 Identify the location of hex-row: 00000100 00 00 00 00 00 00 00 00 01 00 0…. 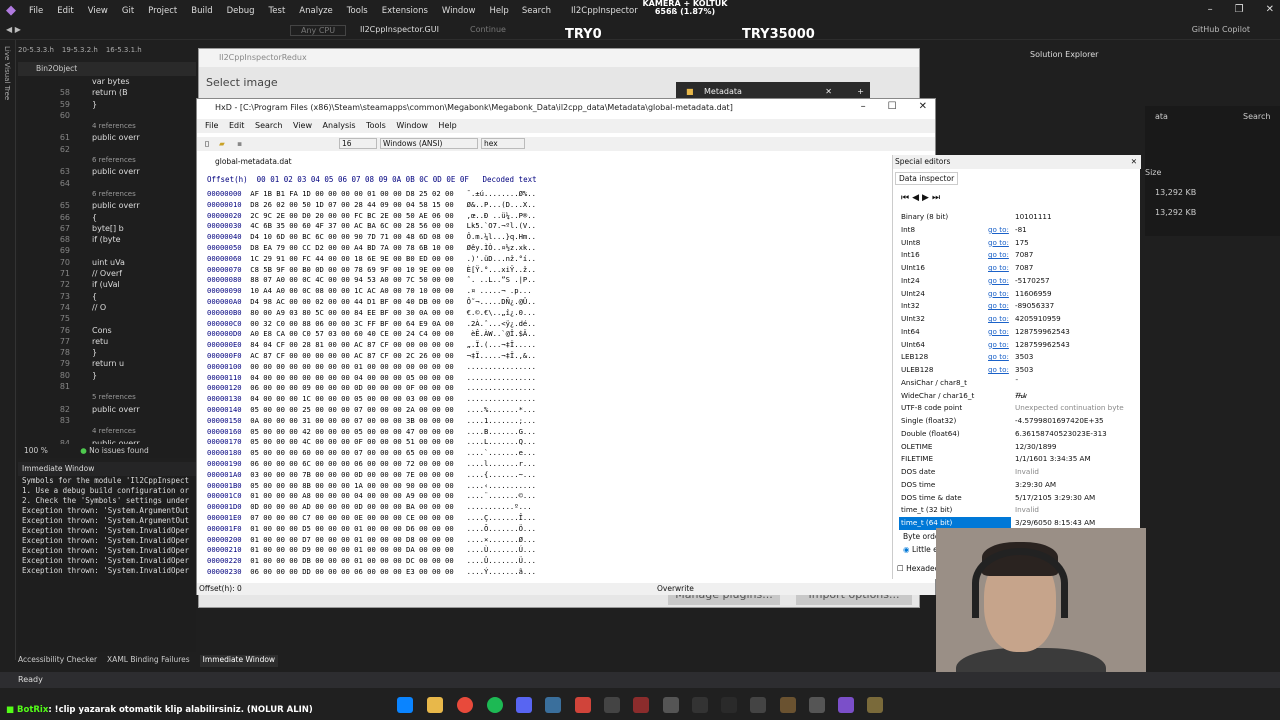
(371, 366).